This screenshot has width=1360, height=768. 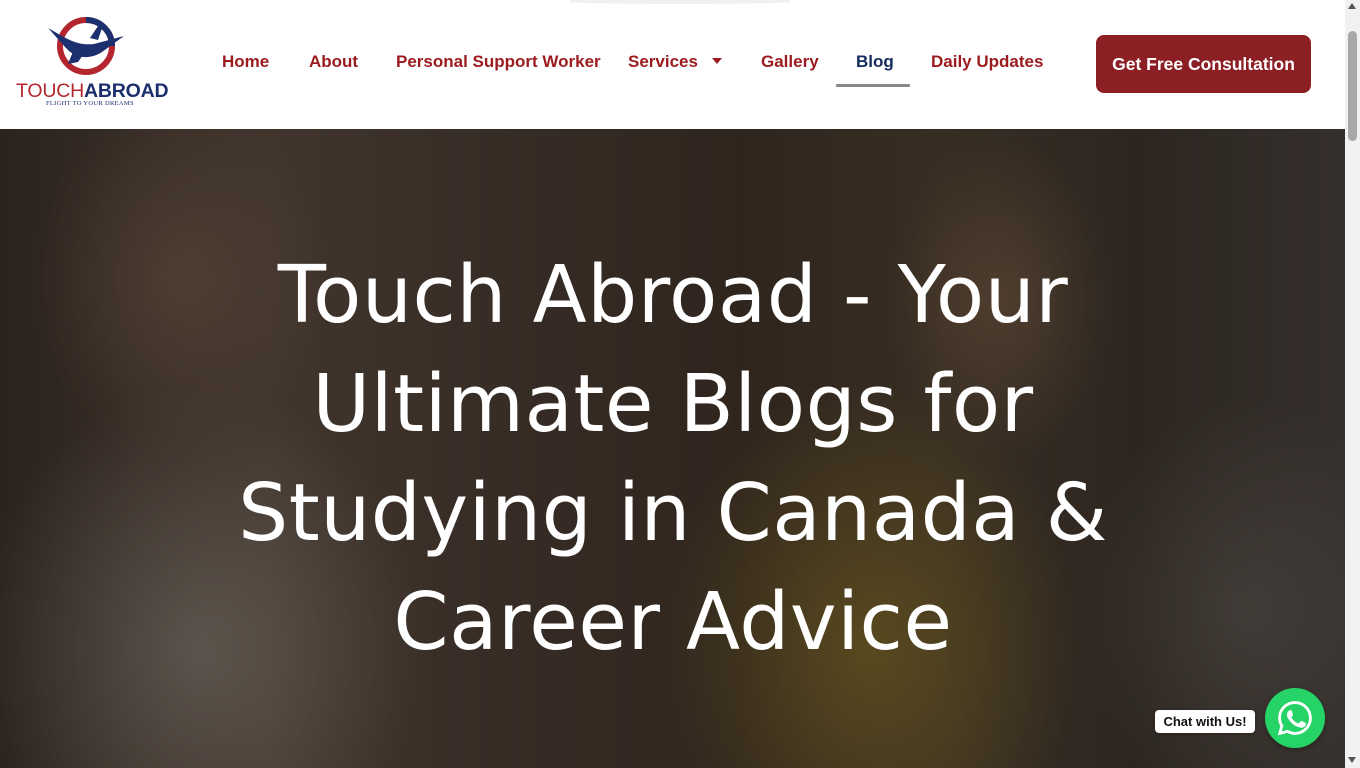 What do you see at coordinates (1352, 6) in the screenshot?
I see `scroll-up-arrow-icon` at bounding box center [1352, 6].